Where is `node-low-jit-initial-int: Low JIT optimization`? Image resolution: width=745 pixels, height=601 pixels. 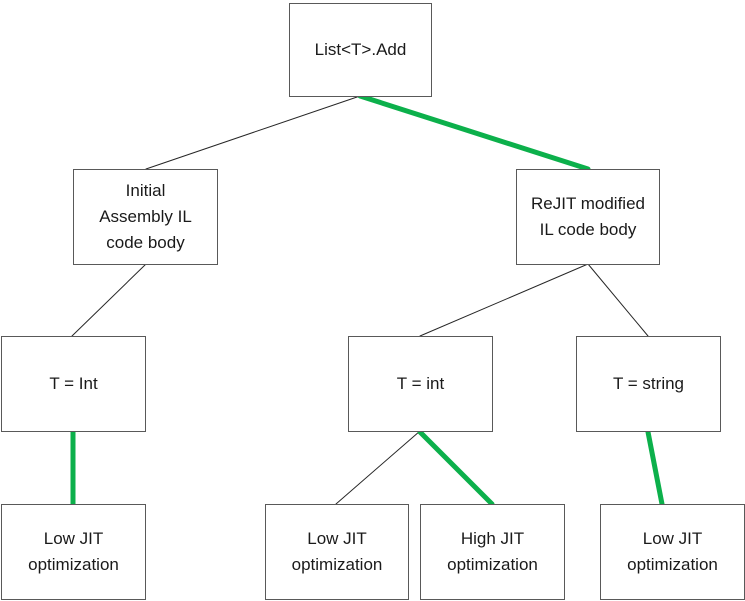
node-low-jit-initial-int: Low JIT optimization is located at coordinates (73, 552).